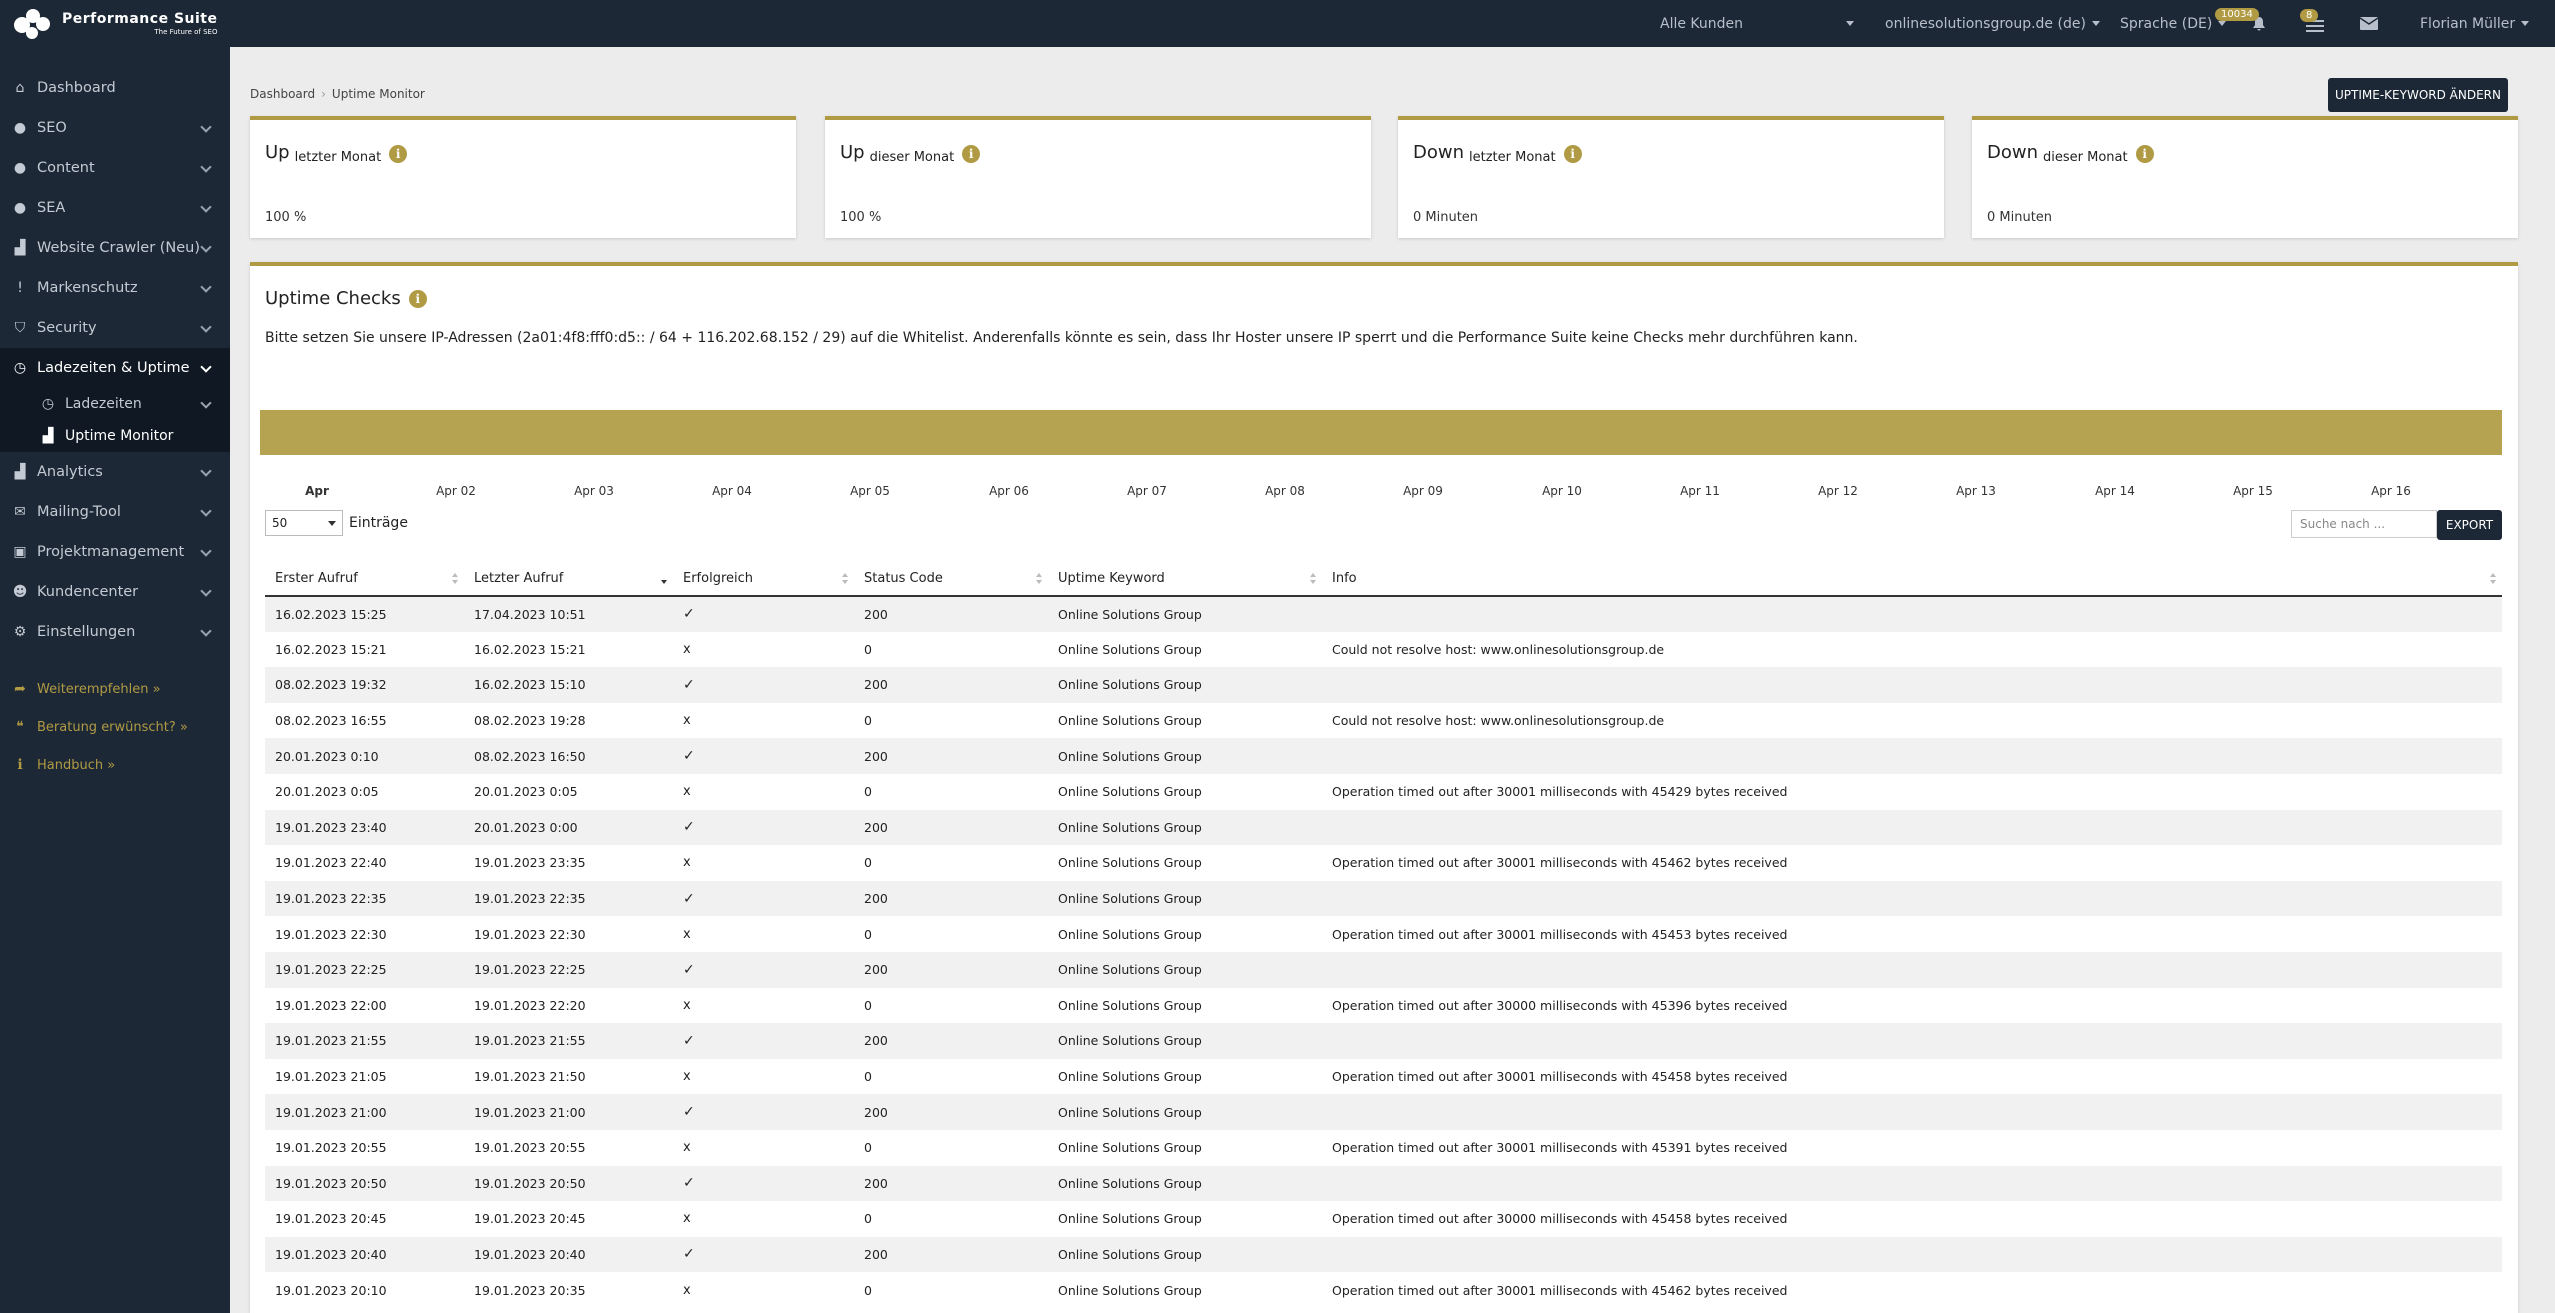 The image size is (2555, 1313). I want to click on stat-subtitle: dieser Monat, so click(912, 157).